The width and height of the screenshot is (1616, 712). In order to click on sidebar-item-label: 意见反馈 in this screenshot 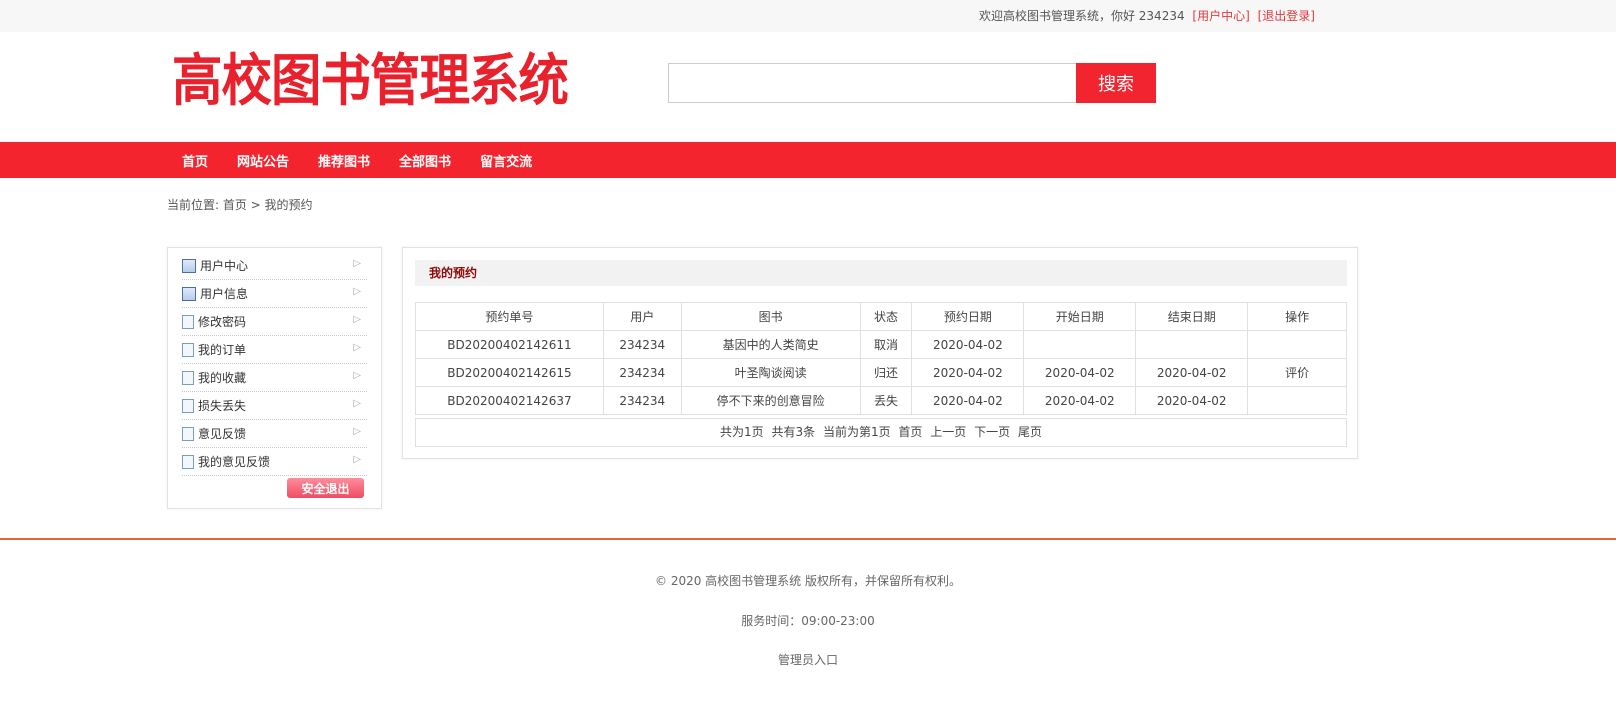, I will do `click(222, 434)`.